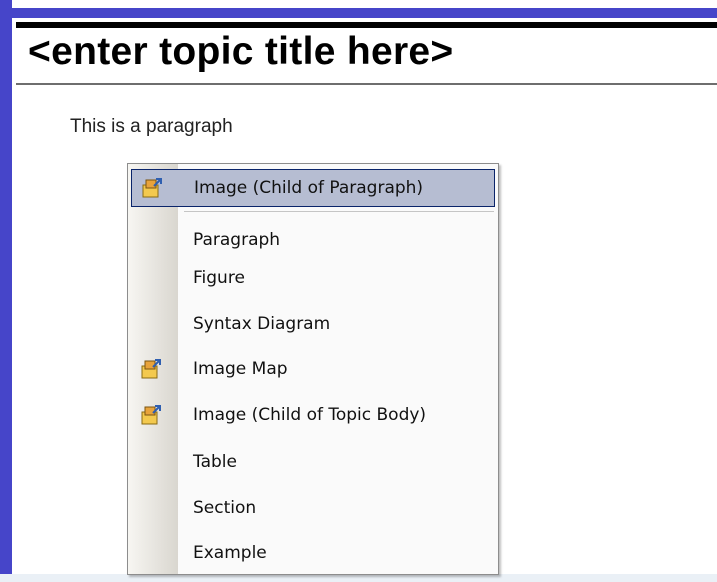 The image size is (717, 582). Describe the element at coordinates (313, 278) in the screenshot. I see `menu-item-figure: Figure` at that location.